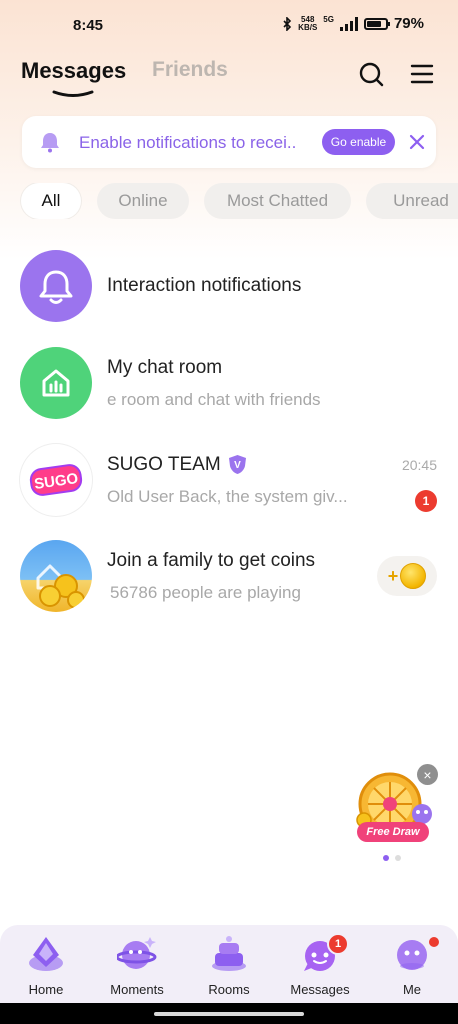  I want to click on chat-subtitle: e room and chat with friends, so click(214, 399).